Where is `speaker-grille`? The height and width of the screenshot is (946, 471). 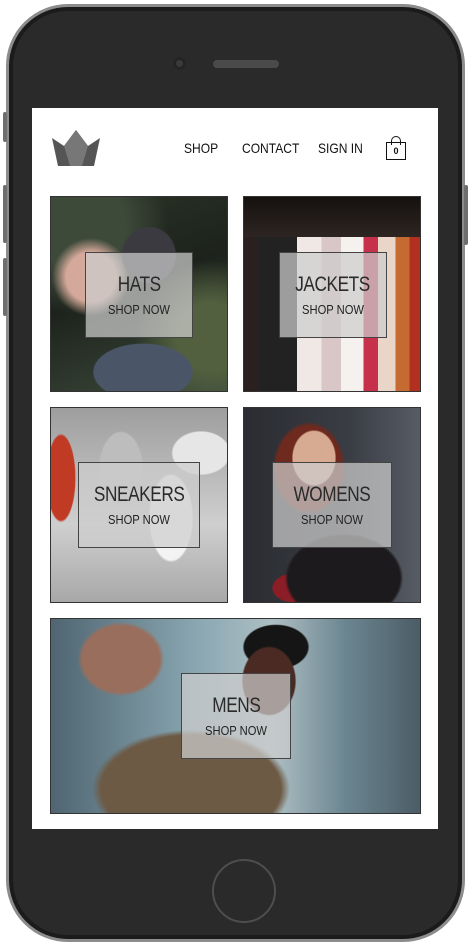 speaker-grille is located at coordinates (246, 64).